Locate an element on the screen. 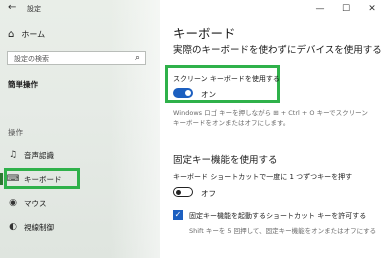  onscreen-keyboard-label: スクリーン キーボードを使用する is located at coordinates (226, 79).